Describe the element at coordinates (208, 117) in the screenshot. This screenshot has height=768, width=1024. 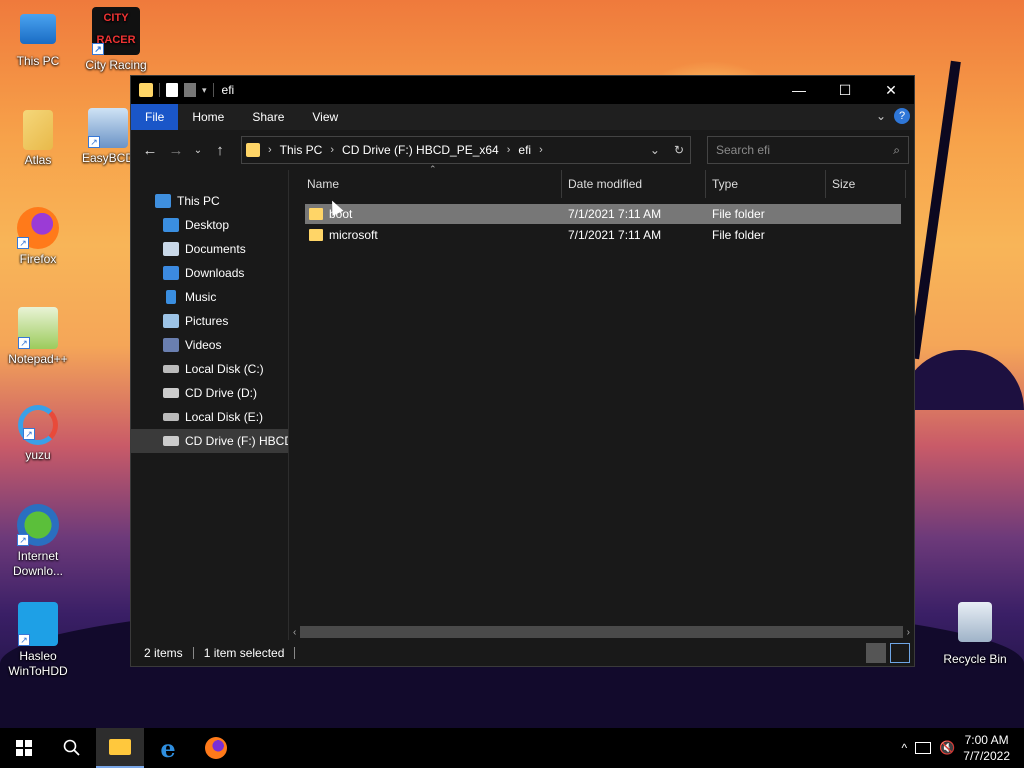
I see `tab-home: Home` at that location.